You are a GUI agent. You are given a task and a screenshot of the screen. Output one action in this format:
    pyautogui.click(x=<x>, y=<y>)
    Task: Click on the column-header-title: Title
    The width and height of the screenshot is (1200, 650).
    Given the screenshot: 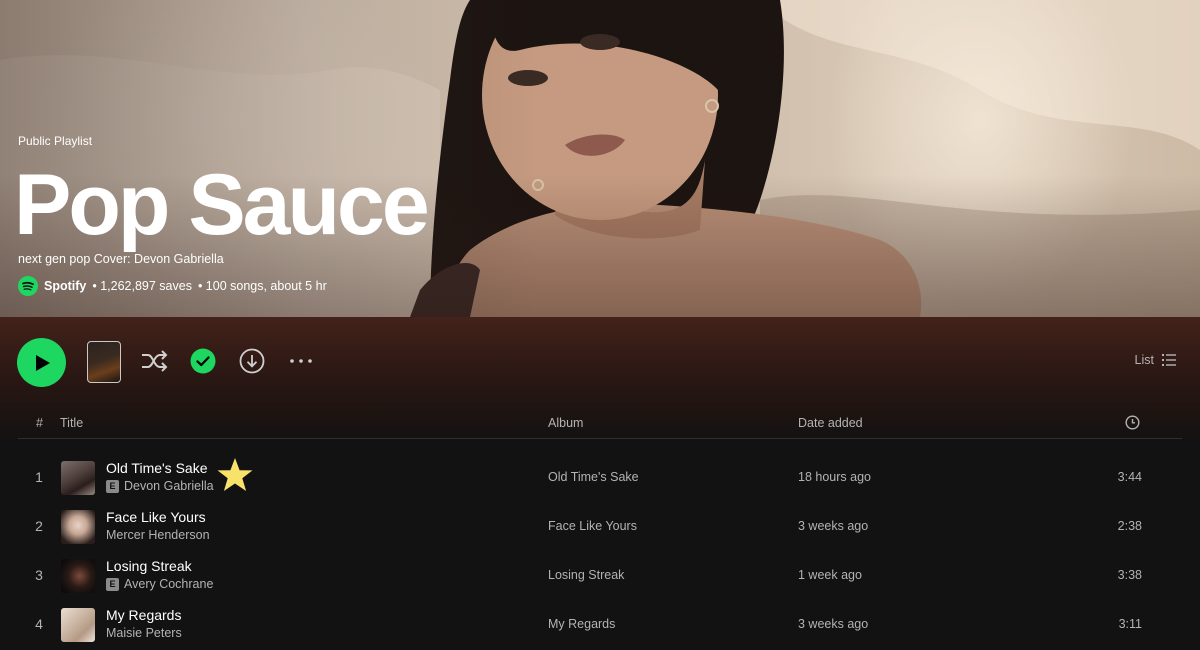 What is the action you would take?
    pyautogui.click(x=71, y=423)
    